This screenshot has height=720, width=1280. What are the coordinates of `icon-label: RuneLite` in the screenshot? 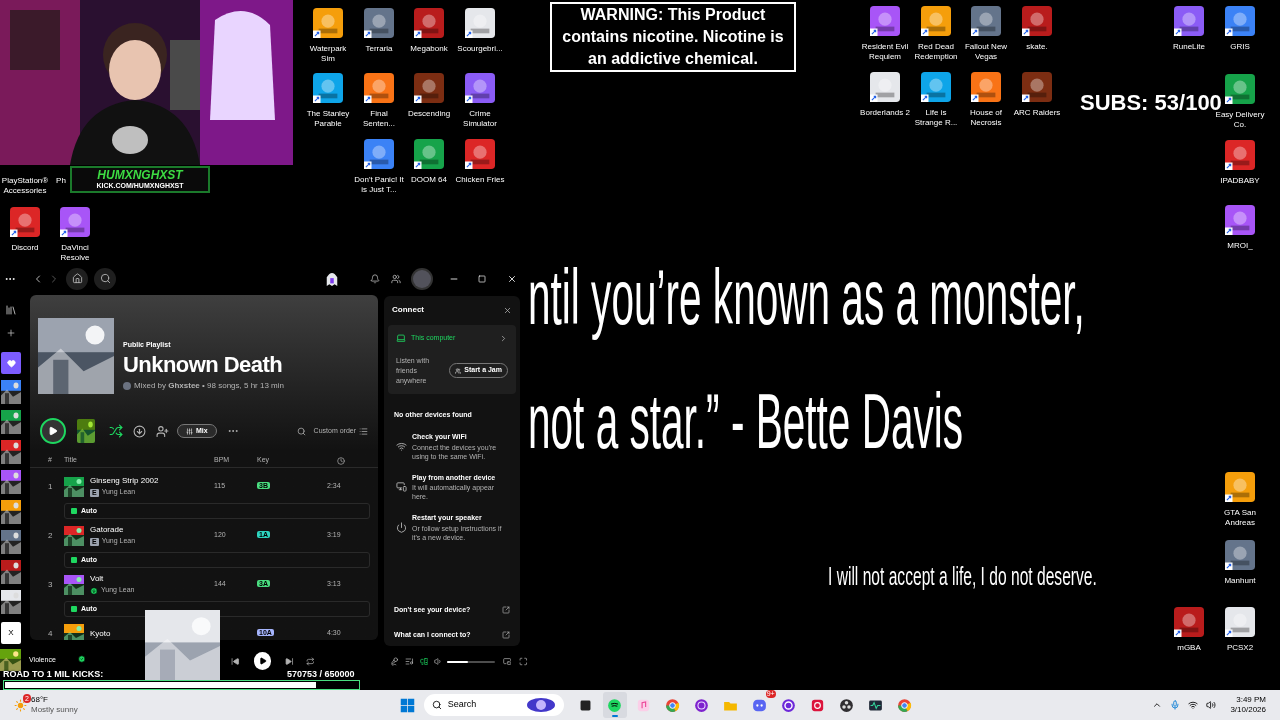 It's located at (1189, 47).